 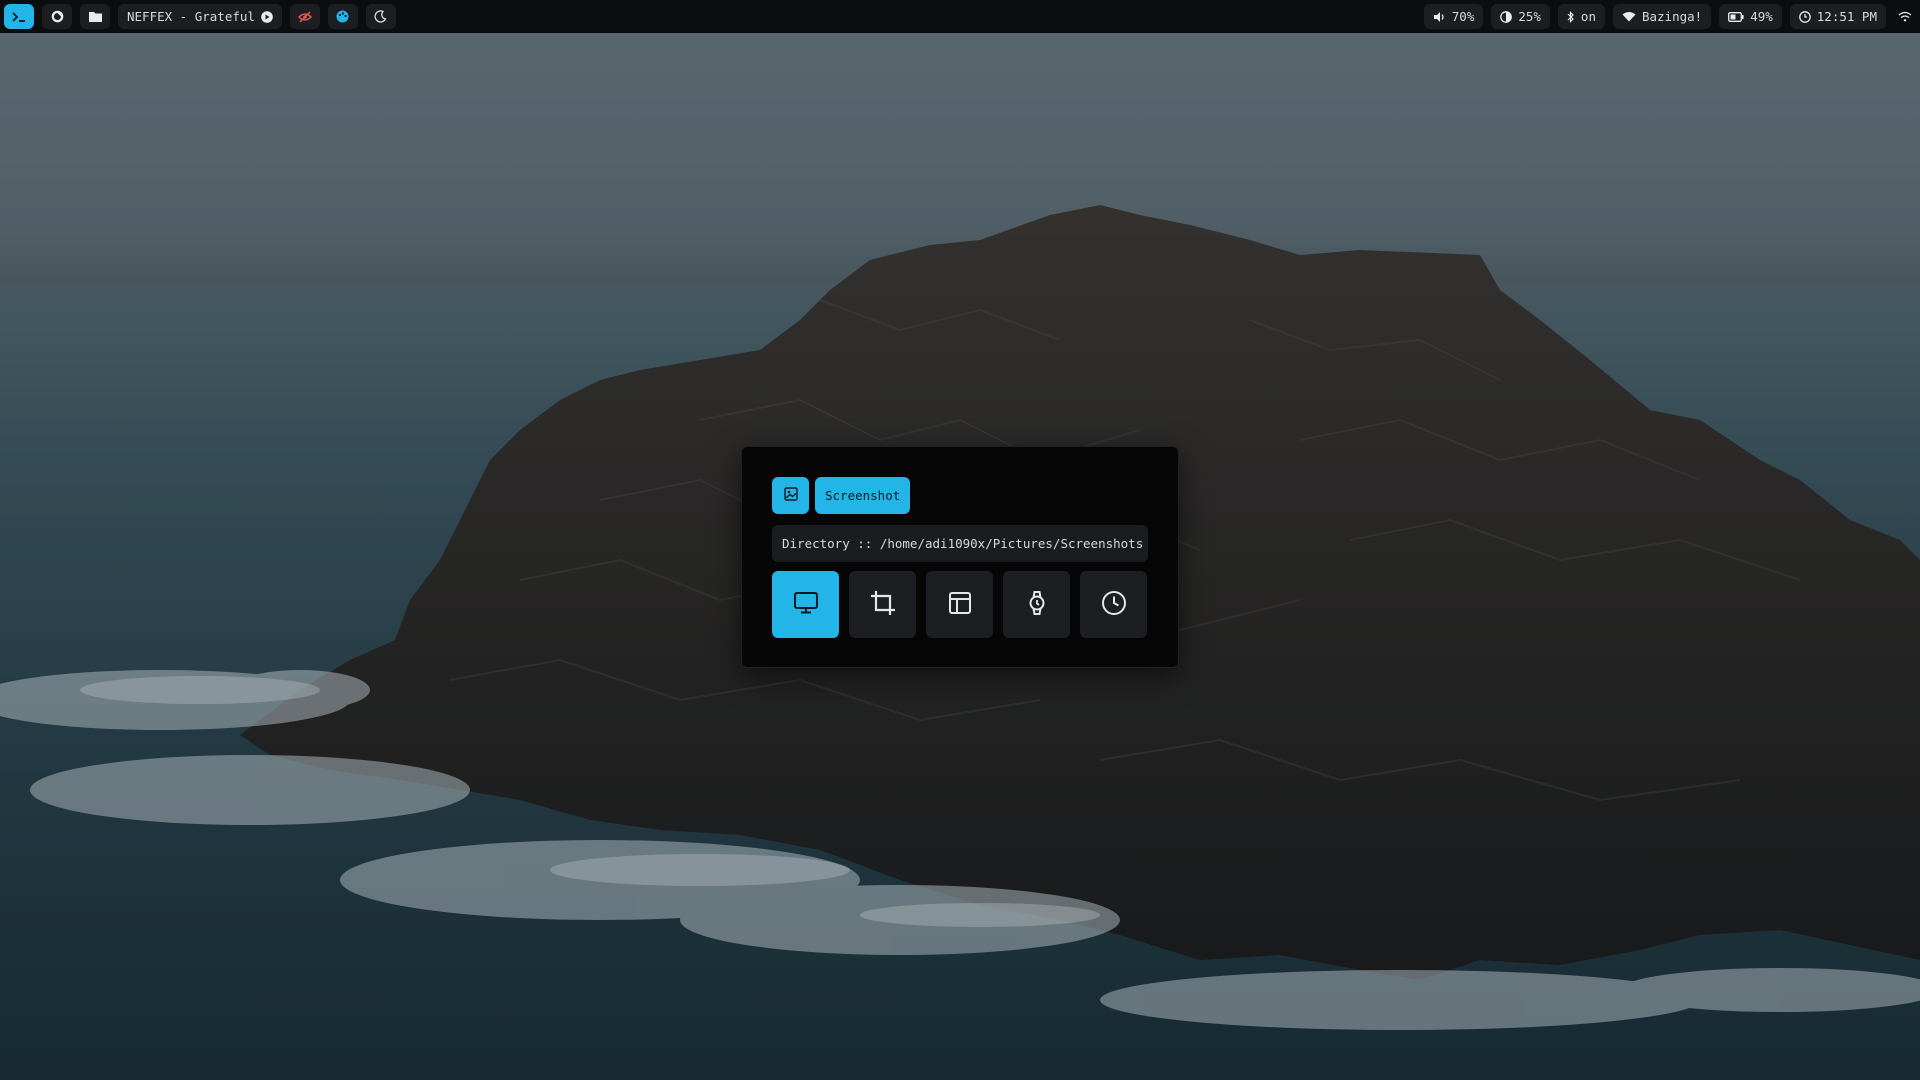 I want to click on media-player-chip: NEFFEX - Grateful, so click(x=200, y=16).